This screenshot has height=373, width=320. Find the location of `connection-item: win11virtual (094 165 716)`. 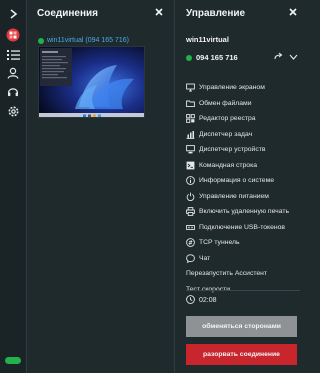

connection-item: win11virtual (094 165 716) is located at coordinates (83, 40).